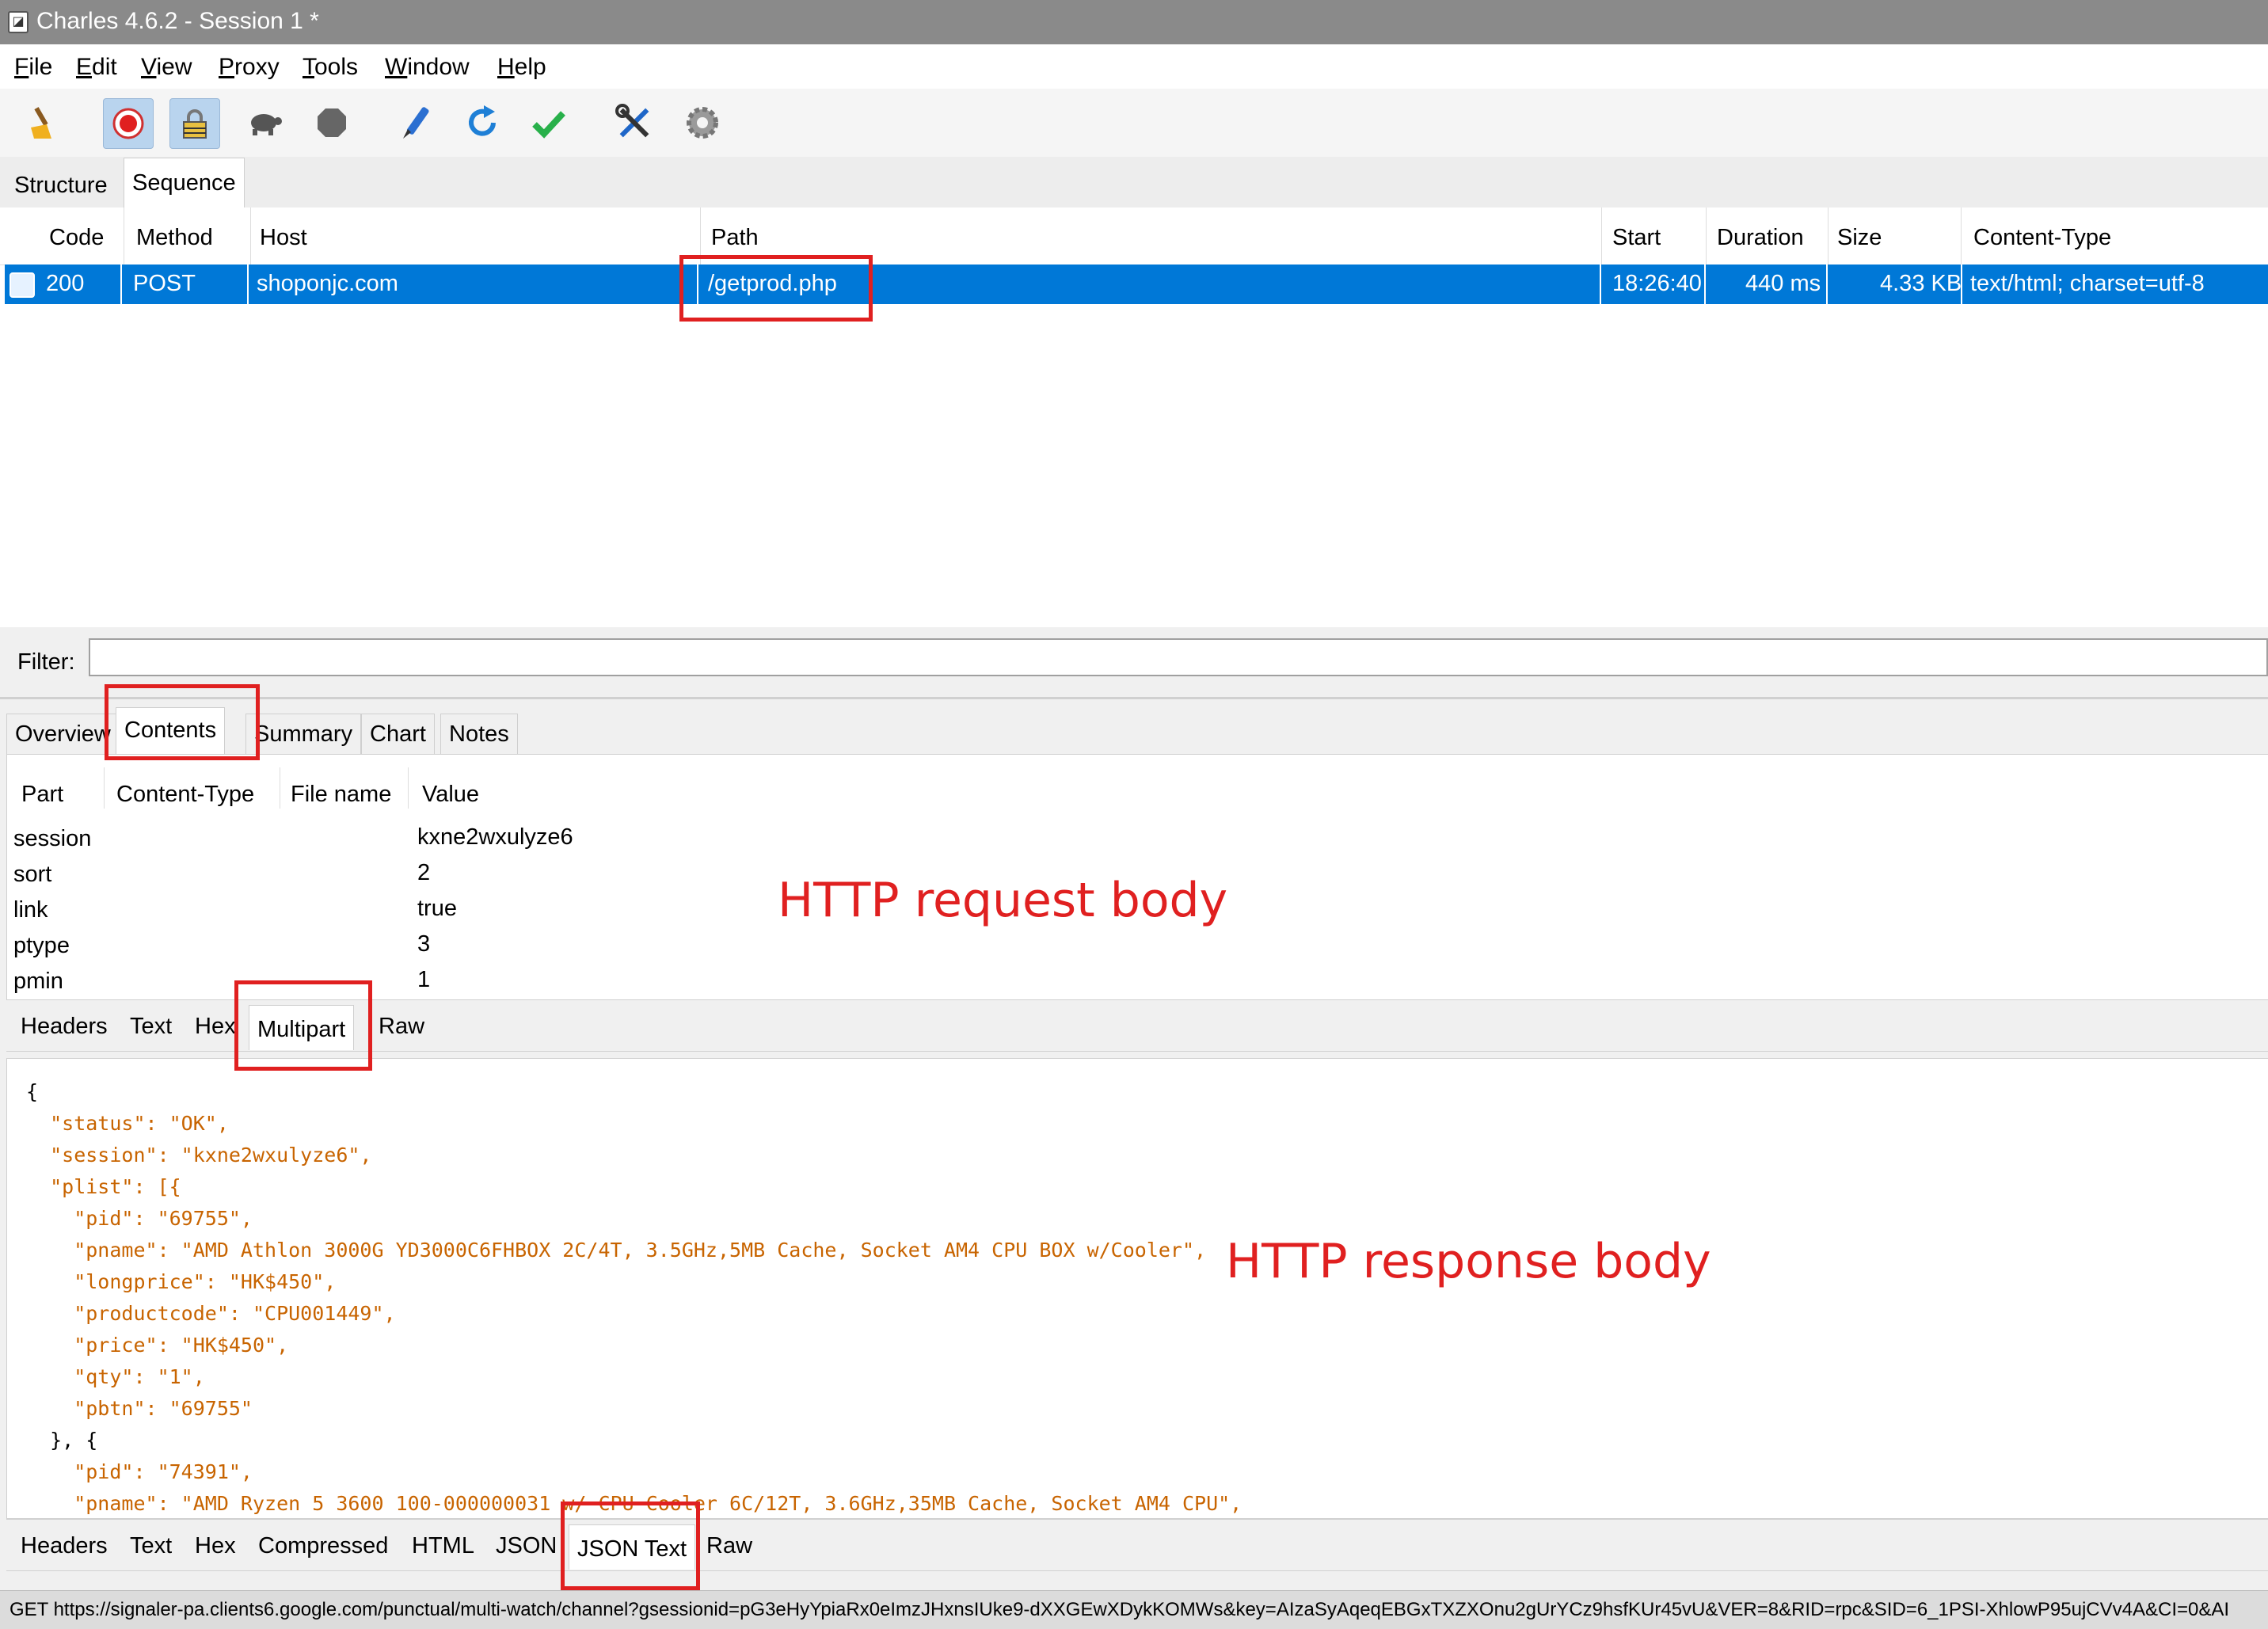  Describe the element at coordinates (18, 22) in the screenshot. I see `app-icon: ◪` at that location.